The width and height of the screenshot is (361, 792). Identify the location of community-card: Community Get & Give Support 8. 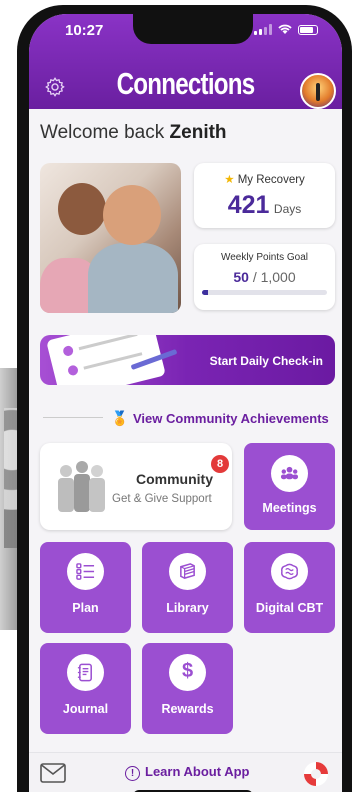
(136, 486).